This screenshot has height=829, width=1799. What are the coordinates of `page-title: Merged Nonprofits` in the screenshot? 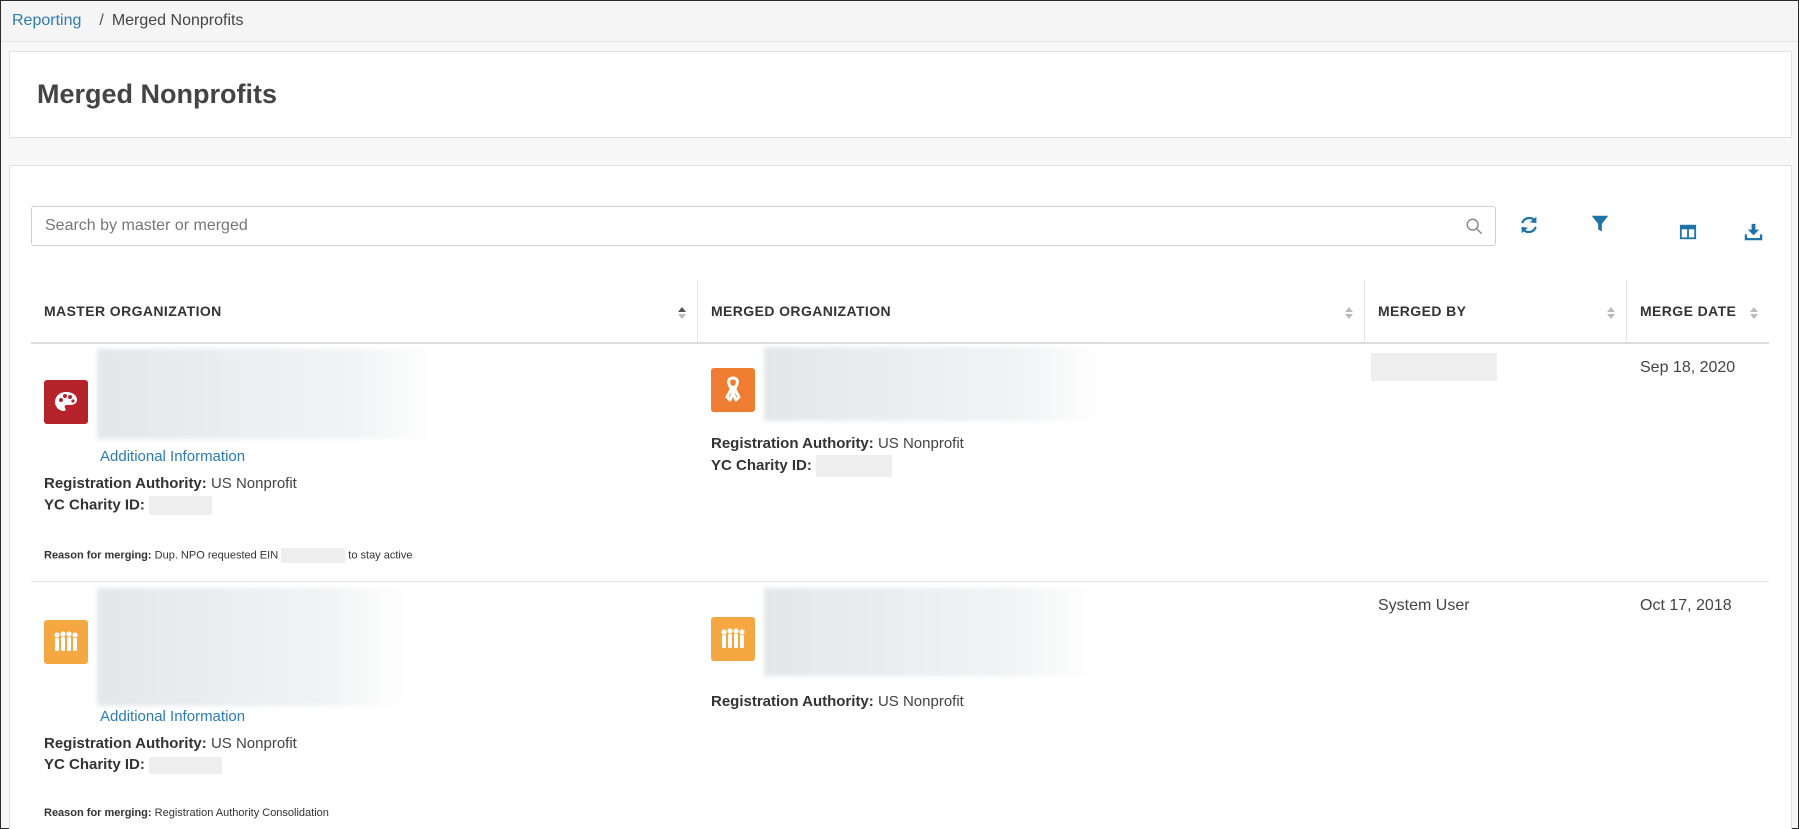 It's located at (157, 94).